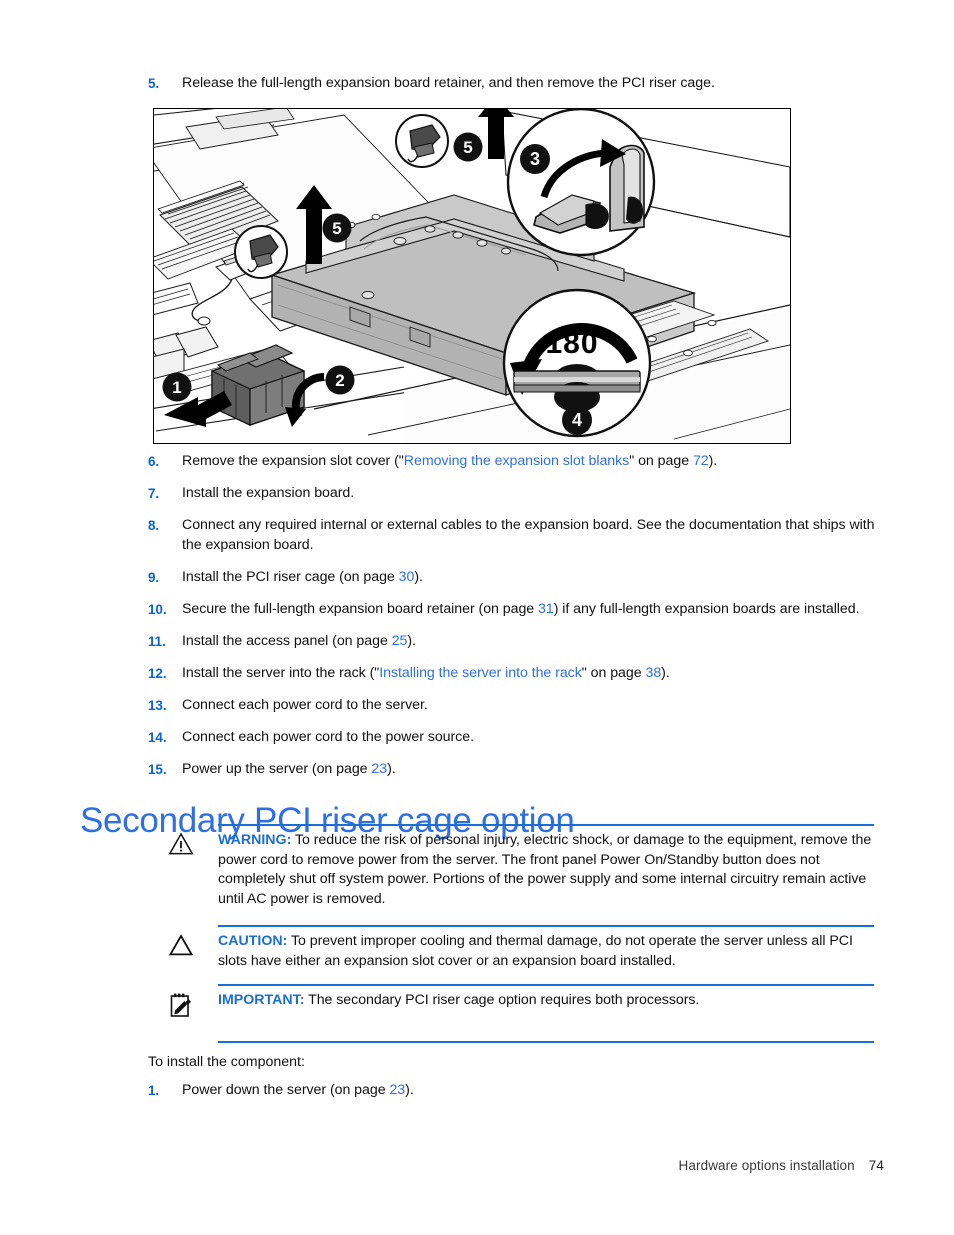 The height and width of the screenshot is (1235, 954). What do you see at coordinates (876, 1165) in the screenshot?
I see `footer-page-number: 74` at bounding box center [876, 1165].